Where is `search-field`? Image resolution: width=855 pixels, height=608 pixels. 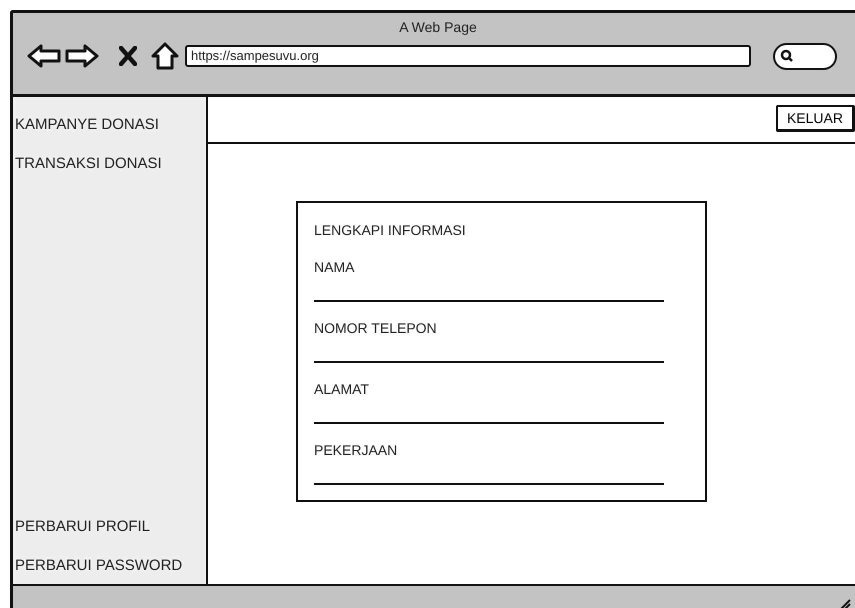
search-field is located at coordinates (805, 56).